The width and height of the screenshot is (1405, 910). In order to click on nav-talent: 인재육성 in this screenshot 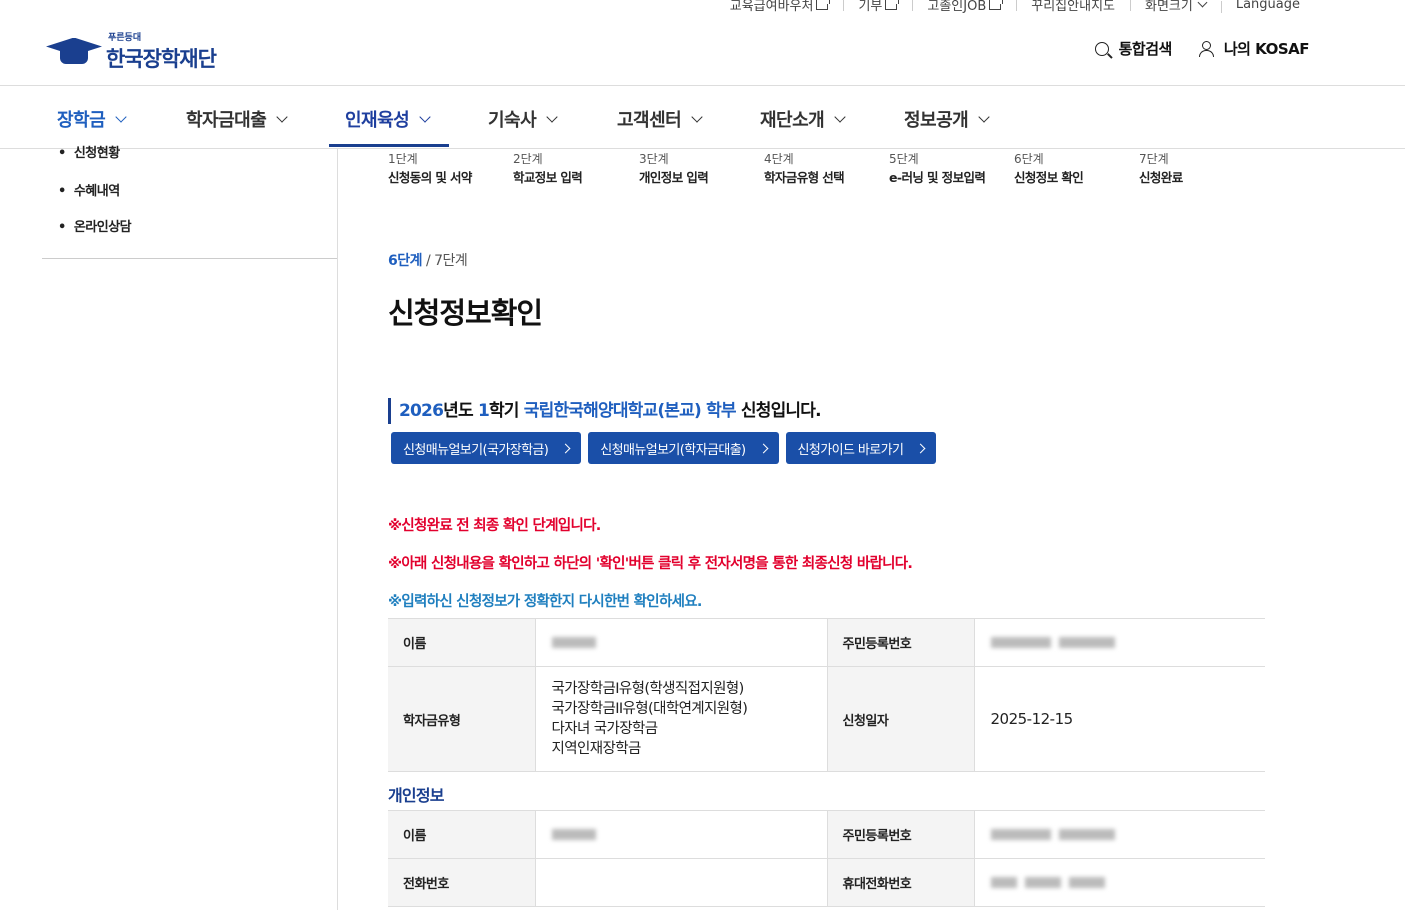, I will do `click(388, 119)`.